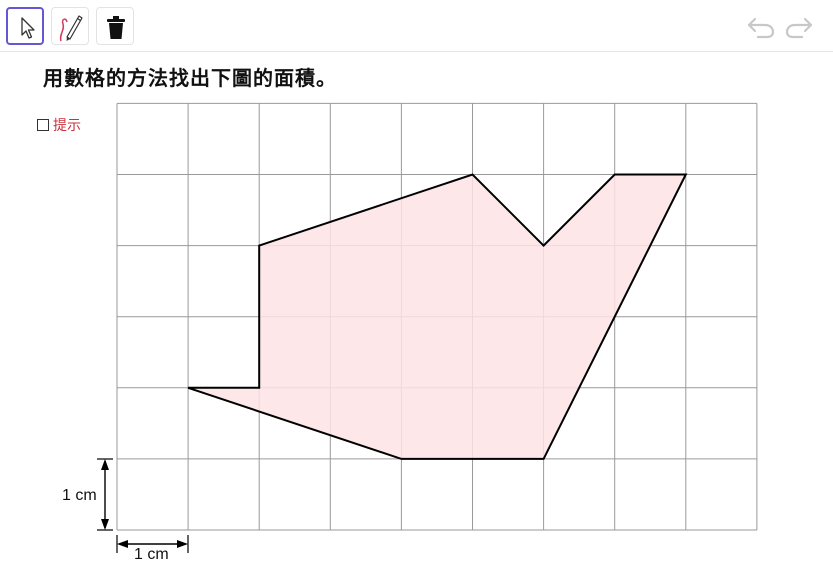 The image size is (833, 570). Describe the element at coordinates (79, 495) in the screenshot. I see `vertical-dimension-label: 1 cm` at that location.